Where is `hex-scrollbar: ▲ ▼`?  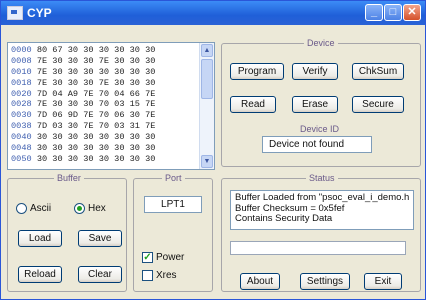 hex-scrollbar: ▲ ▼ is located at coordinates (206, 106).